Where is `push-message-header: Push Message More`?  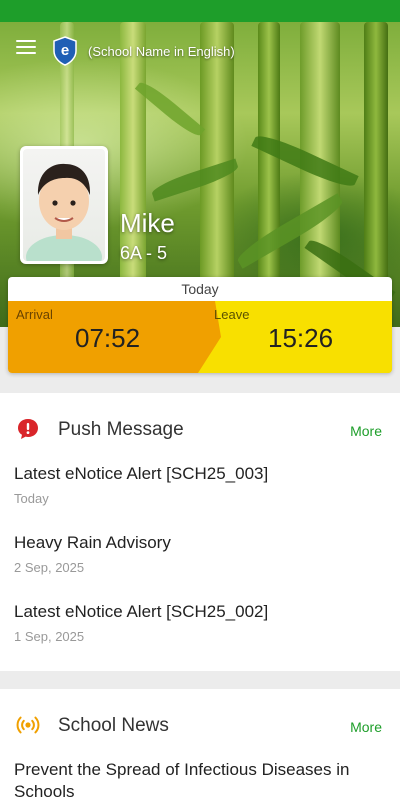 push-message-header: Push Message More is located at coordinates (200, 428).